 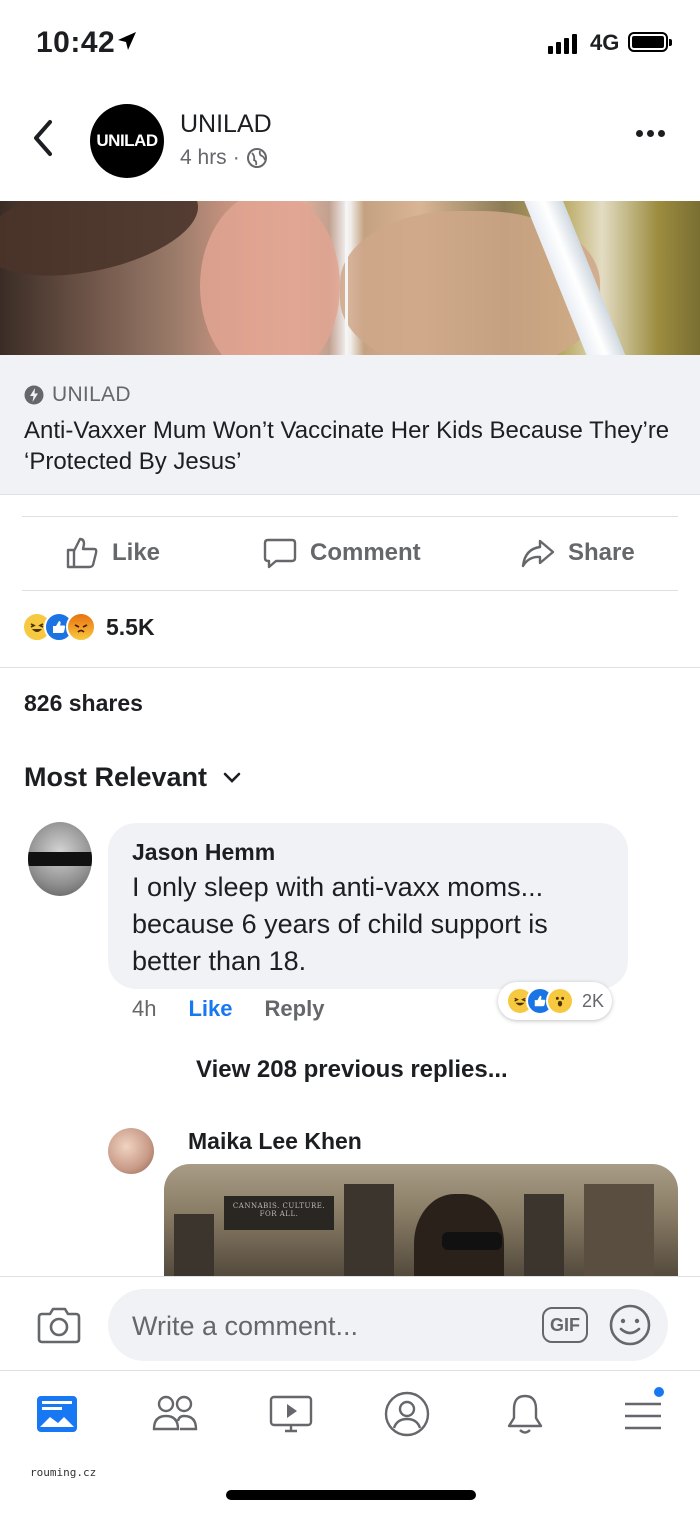 What do you see at coordinates (650, 42) in the screenshot?
I see `battery-icon` at bounding box center [650, 42].